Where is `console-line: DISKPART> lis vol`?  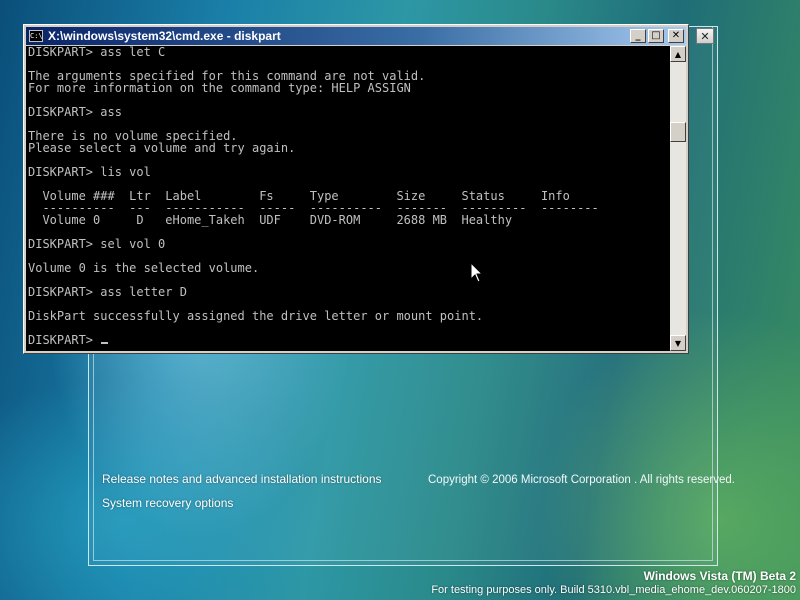 console-line: DISKPART> lis vol is located at coordinates (89, 172).